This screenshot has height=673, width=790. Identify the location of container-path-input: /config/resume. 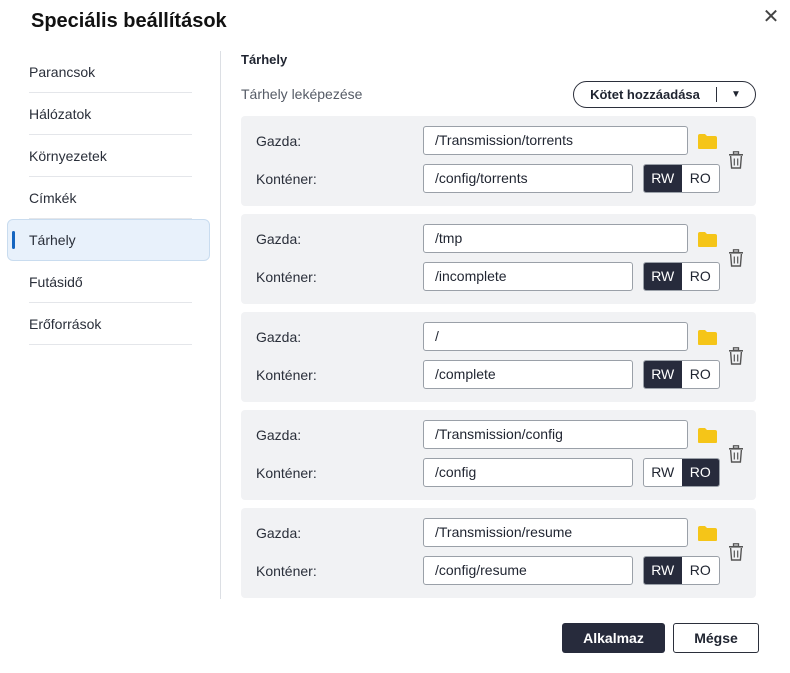
(528, 570).